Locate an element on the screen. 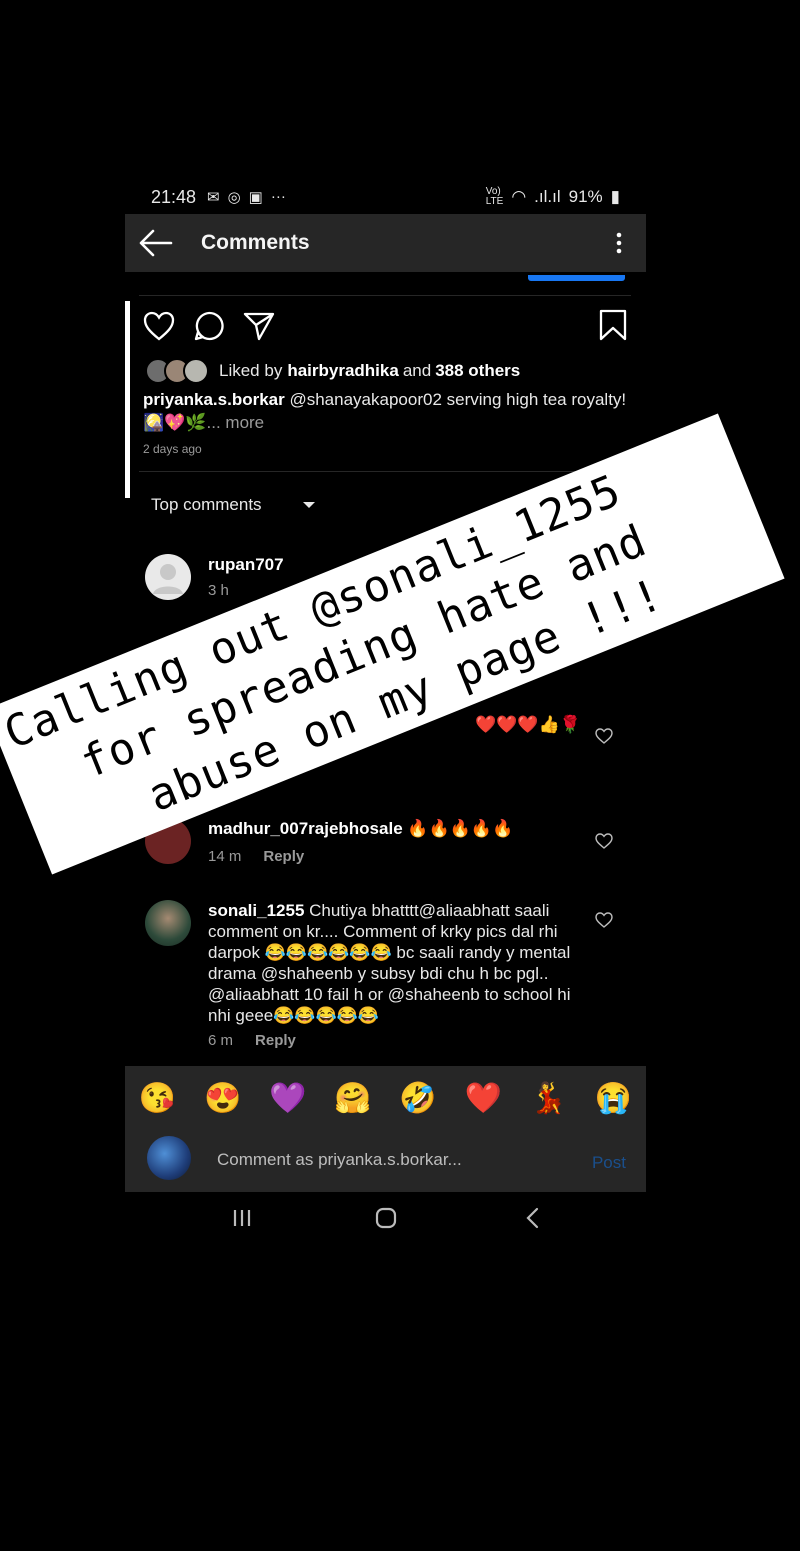 The width and height of the screenshot is (800, 1551). emoji-purple-heart-button: 💜 is located at coordinates (287, 1098).